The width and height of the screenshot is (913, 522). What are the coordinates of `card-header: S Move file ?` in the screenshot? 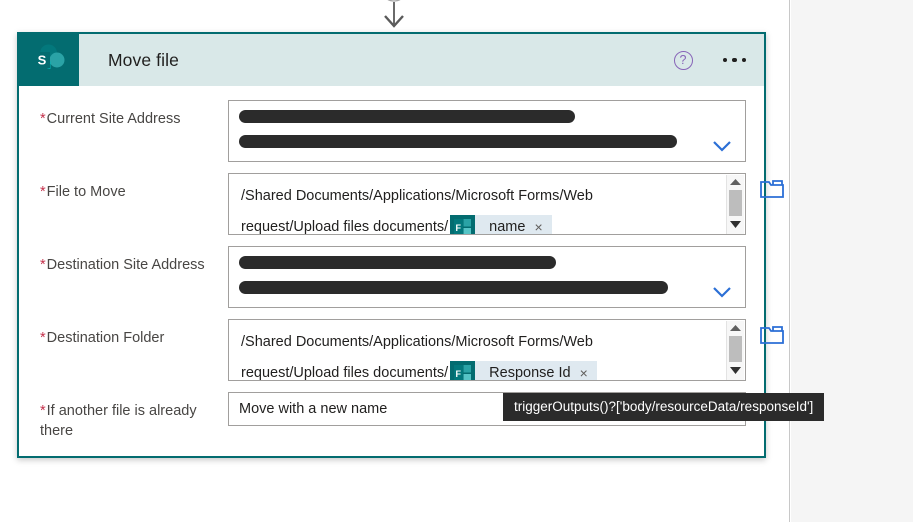 It's located at (391, 60).